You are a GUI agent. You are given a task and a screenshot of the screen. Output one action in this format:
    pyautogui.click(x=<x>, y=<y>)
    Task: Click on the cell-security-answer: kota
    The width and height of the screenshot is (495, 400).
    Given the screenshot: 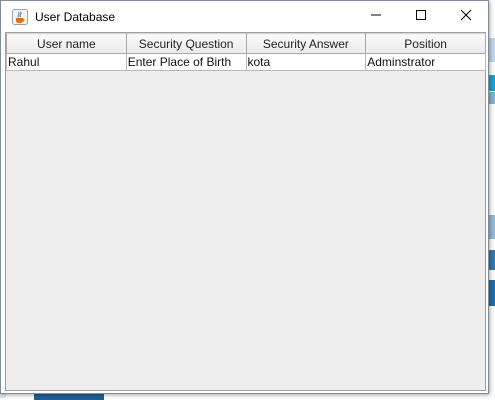 What is the action you would take?
    pyautogui.click(x=306, y=62)
    